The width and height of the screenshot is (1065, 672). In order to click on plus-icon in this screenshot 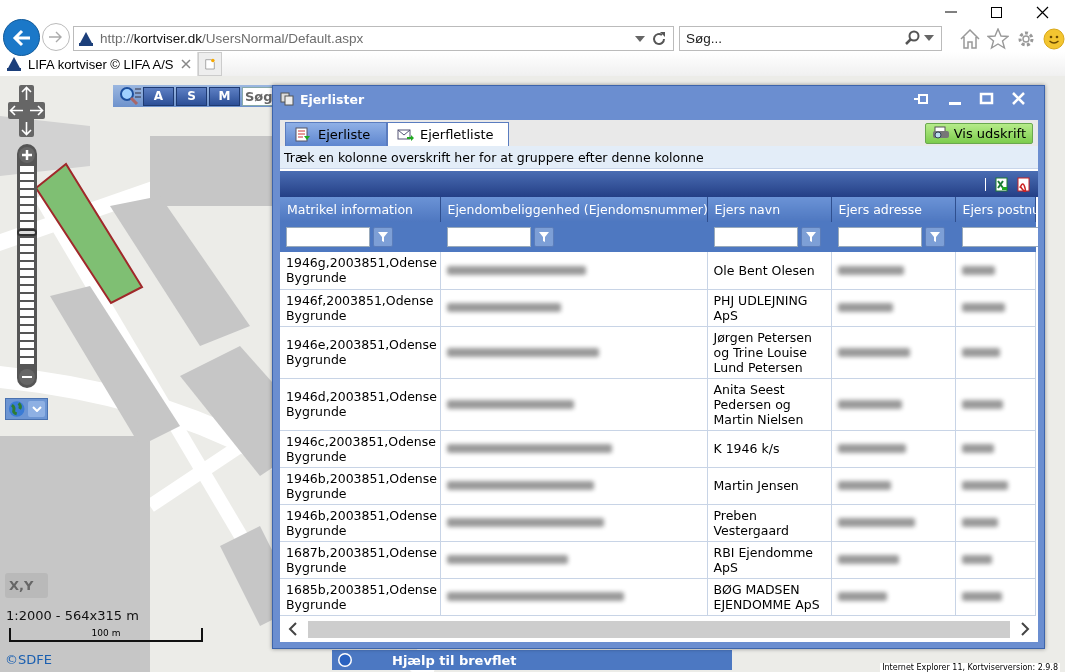, I will do `click(27, 155)`.